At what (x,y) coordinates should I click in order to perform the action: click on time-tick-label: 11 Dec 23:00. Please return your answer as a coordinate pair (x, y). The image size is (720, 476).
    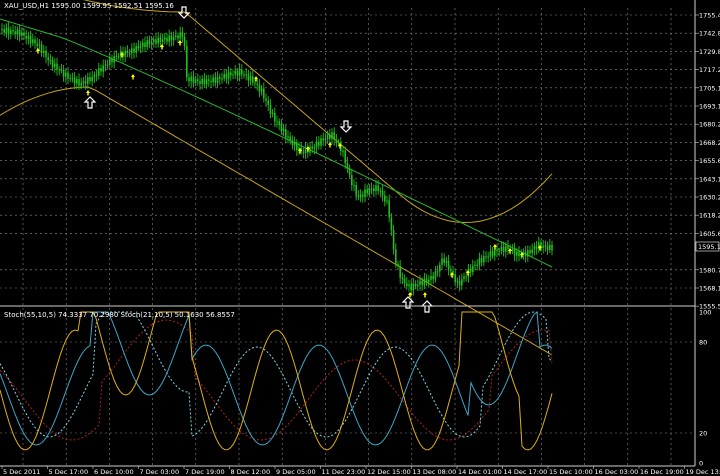
    Looking at the image, I should click on (344, 472).